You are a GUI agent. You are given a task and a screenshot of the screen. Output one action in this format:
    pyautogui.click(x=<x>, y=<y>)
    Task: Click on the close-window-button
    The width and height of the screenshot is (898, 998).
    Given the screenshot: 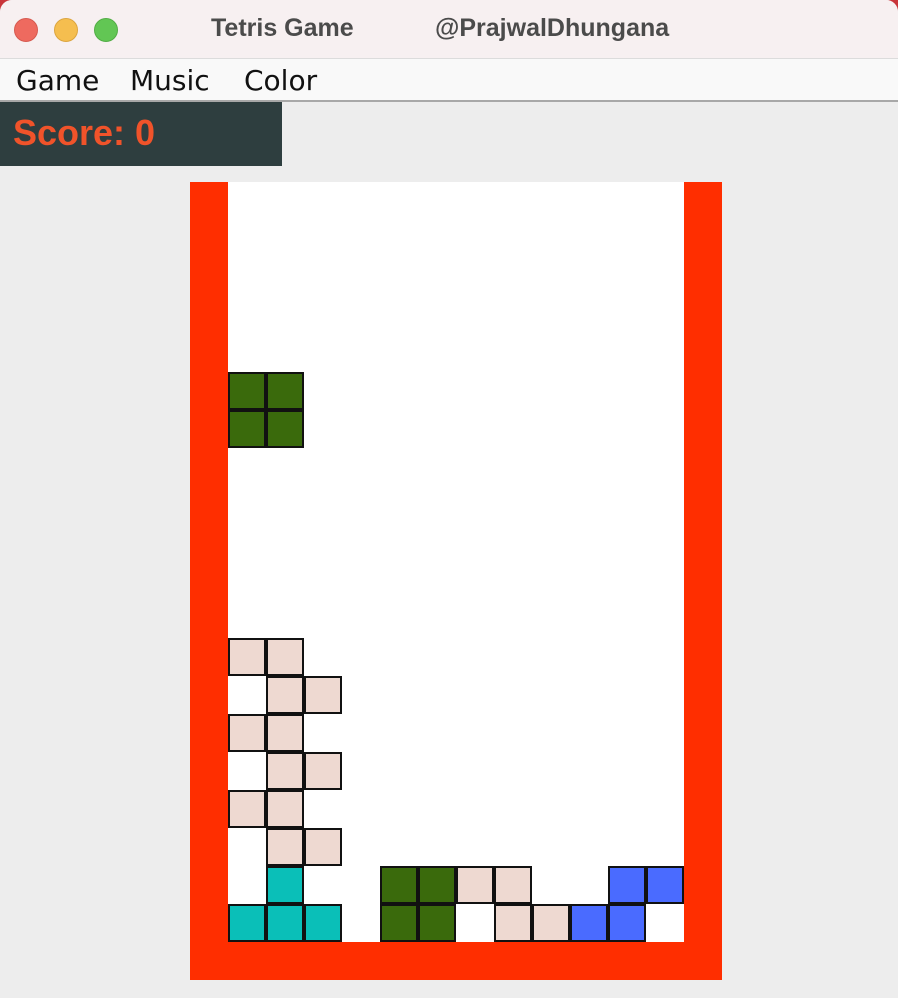 What is the action you would take?
    pyautogui.click(x=26, y=30)
    